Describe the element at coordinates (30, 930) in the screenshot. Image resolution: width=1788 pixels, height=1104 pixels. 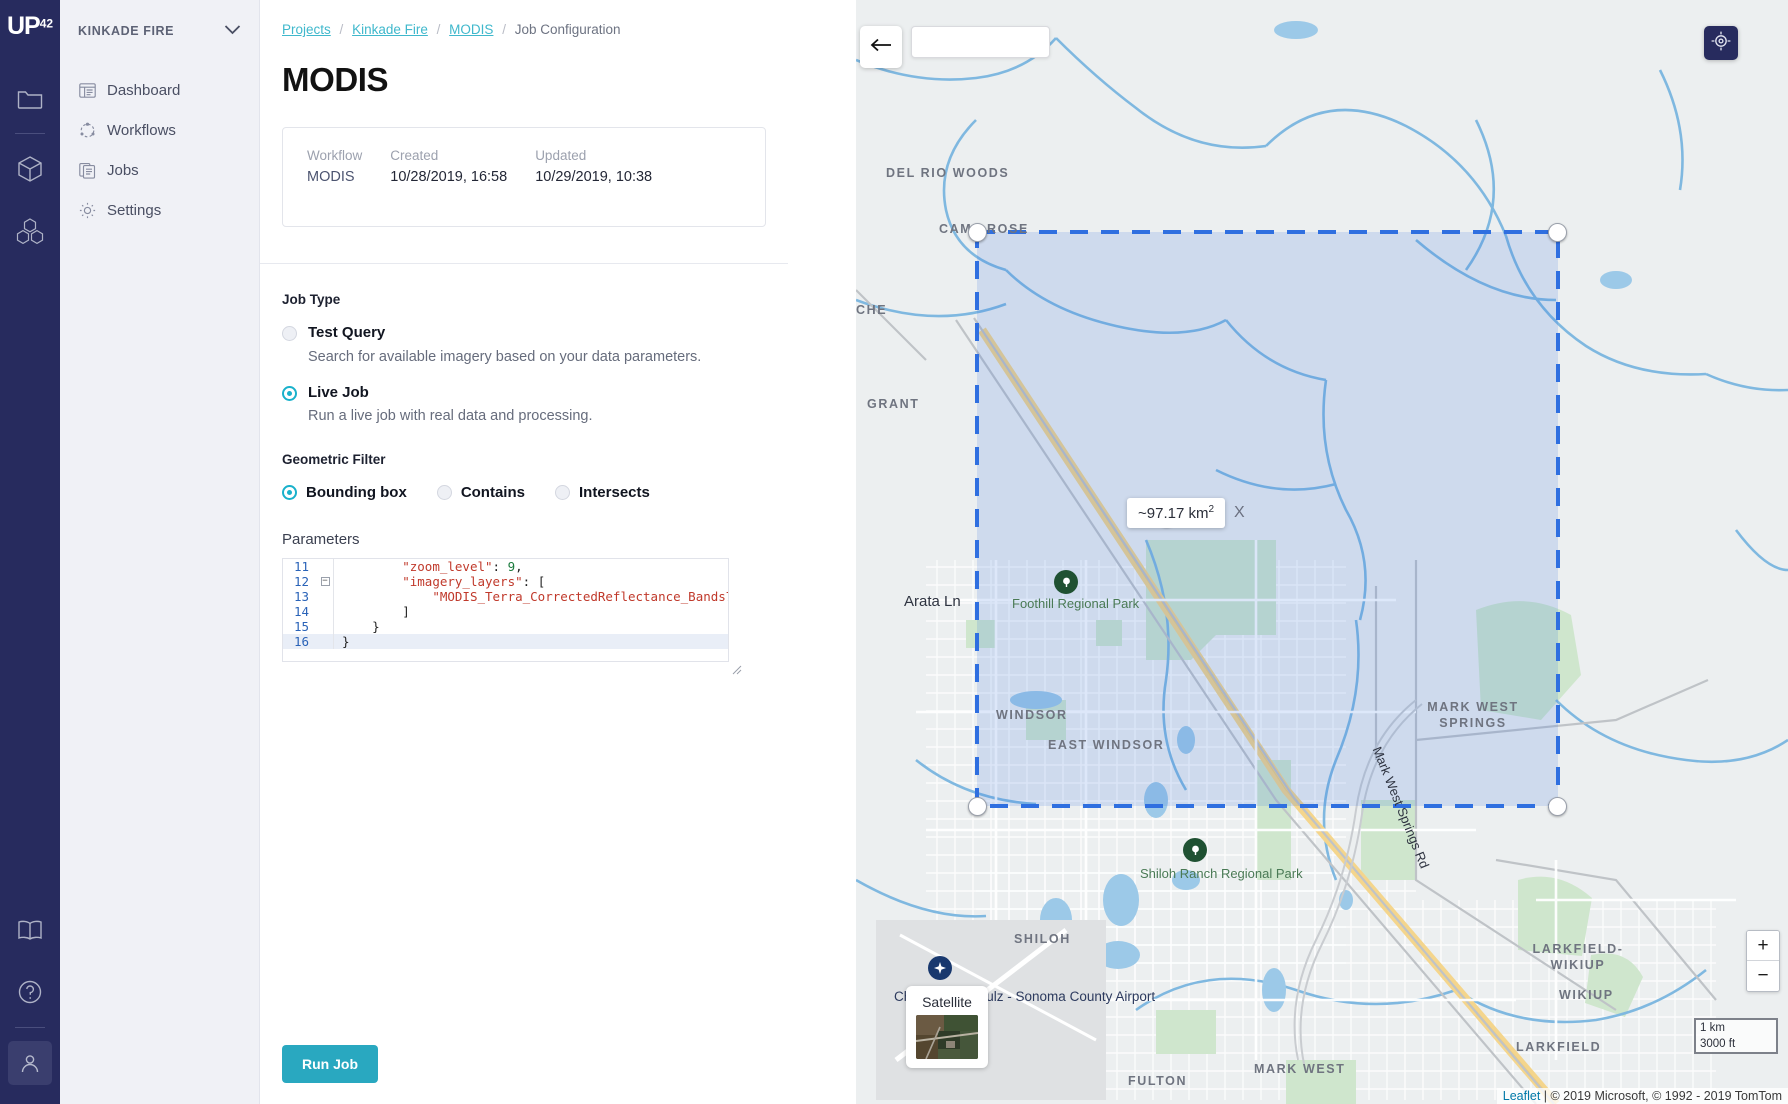
I see `book-icon` at that location.